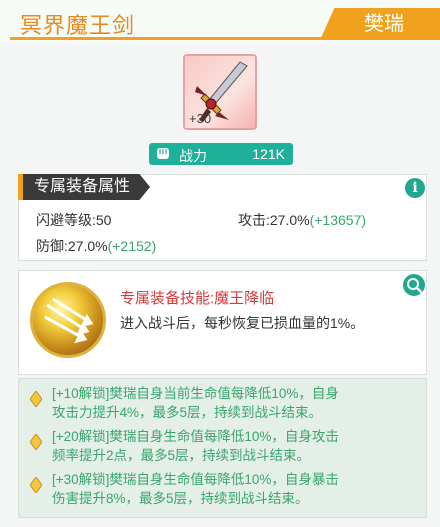  What do you see at coordinates (195, 479) in the screenshot?
I see `unlock-line-1: [+30解锁]樊瑞自身生命值每降低10%，自身暴击` at bounding box center [195, 479].